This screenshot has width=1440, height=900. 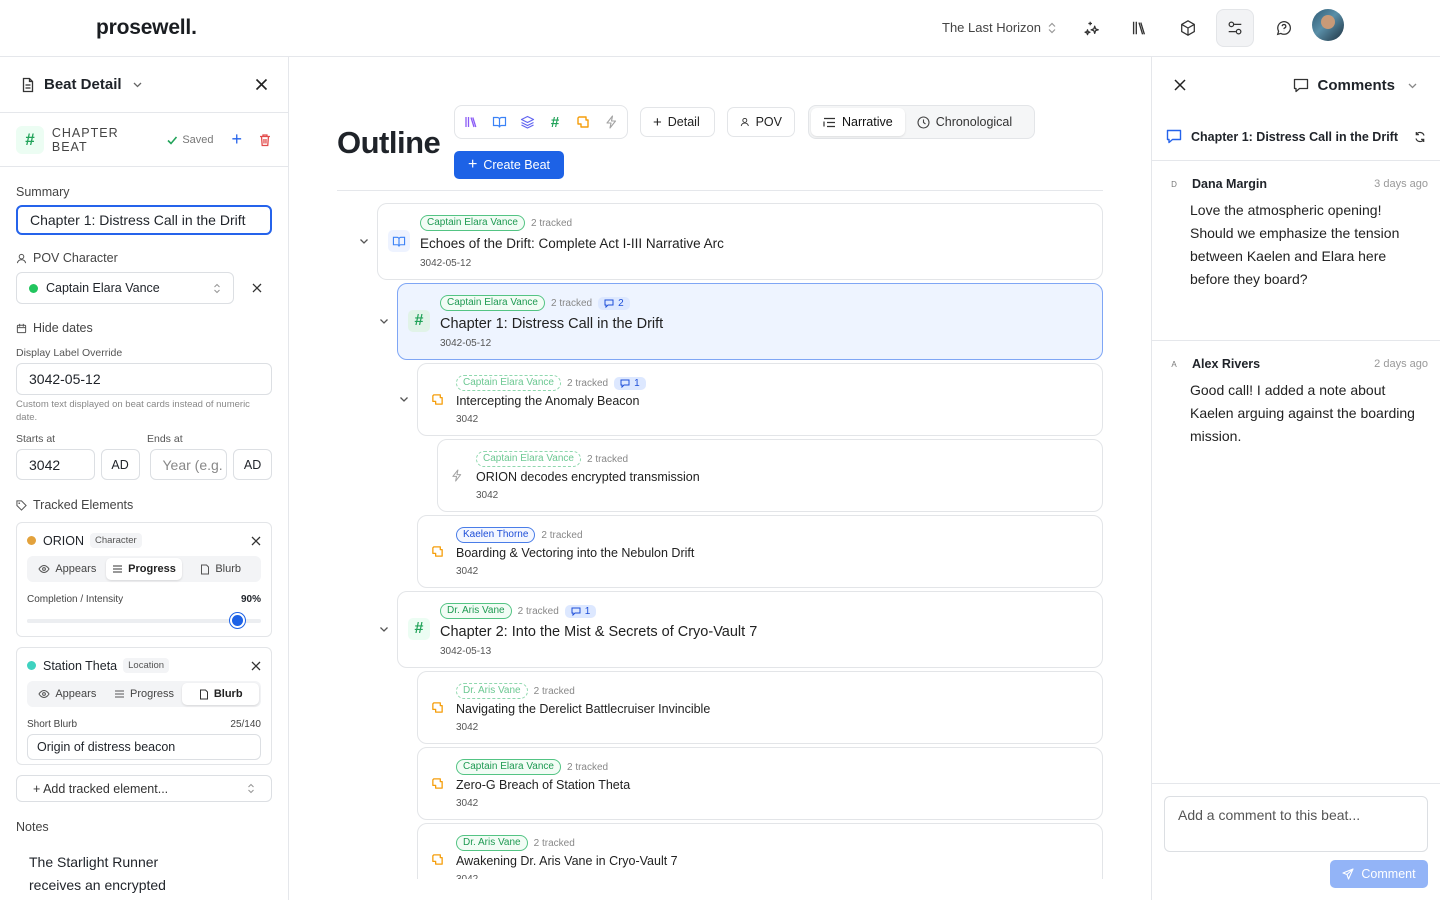 I want to click on pov-button: POV, so click(x=761, y=122).